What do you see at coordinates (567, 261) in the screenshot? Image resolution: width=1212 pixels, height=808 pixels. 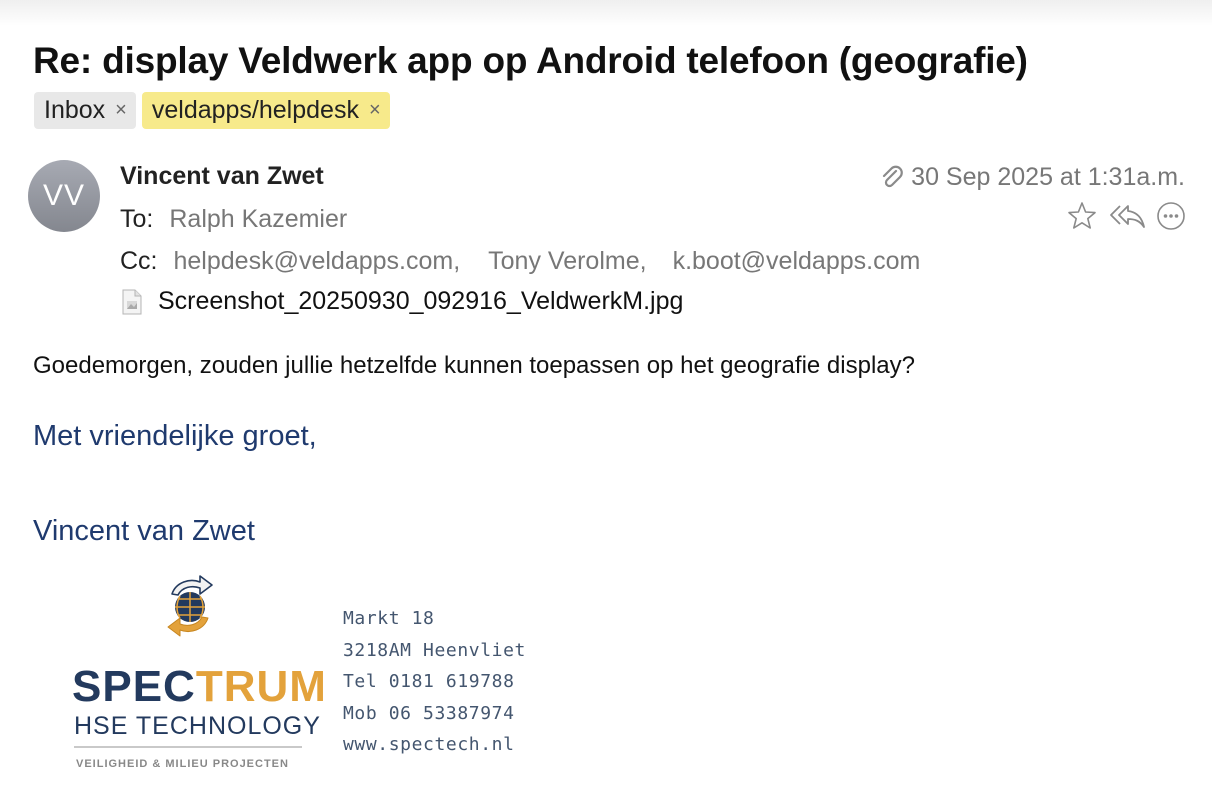 I see `cc-recipient: Tony Verolme,` at bounding box center [567, 261].